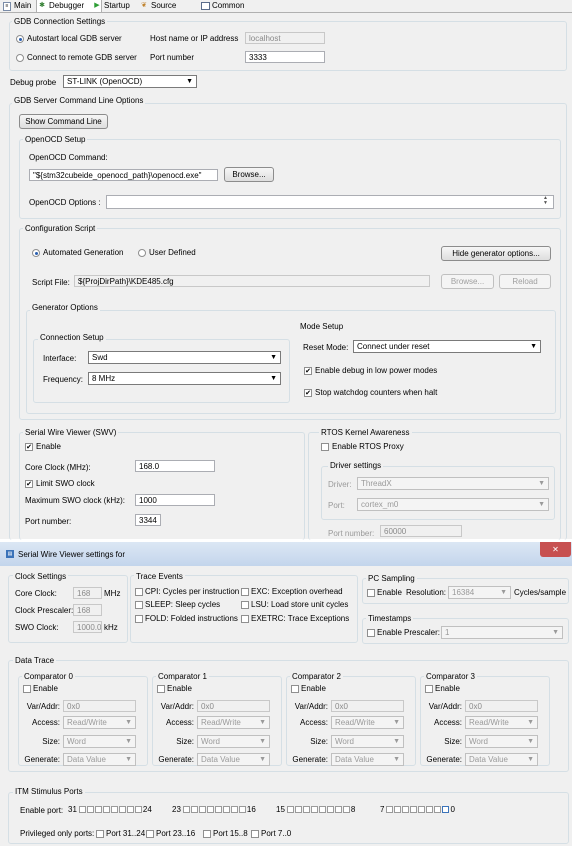 The height and width of the screenshot is (846, 572). What do you see at coordinates (29, 484) in the screenshot?
I see `limit-swo-checkbox: ✔` at bounding box center [29, 484].